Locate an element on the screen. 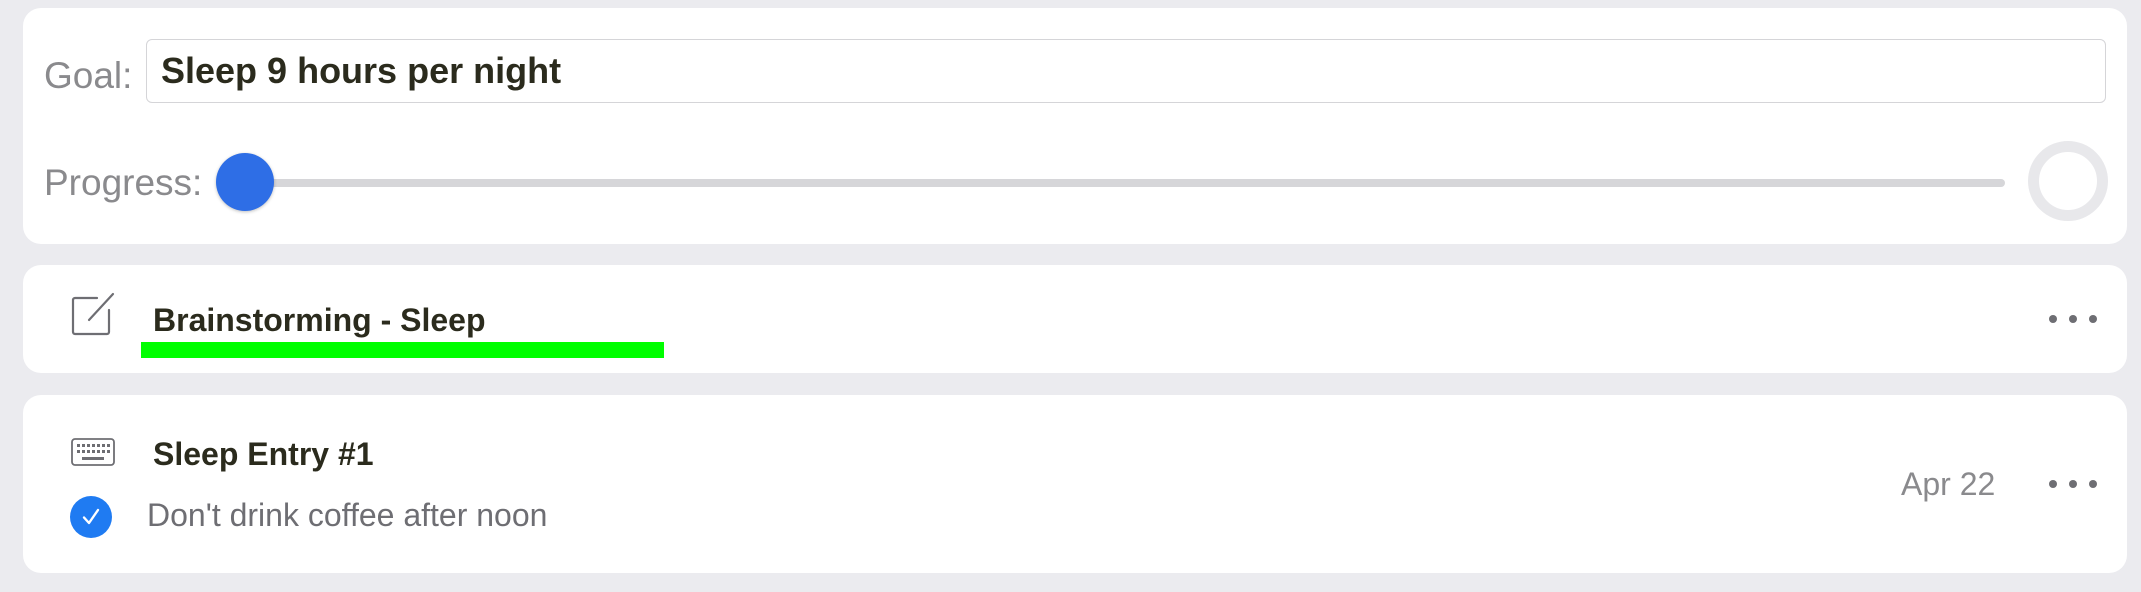 The image size is (2141, 592). progress-slider-thumb is located at coordinates (245, 182).